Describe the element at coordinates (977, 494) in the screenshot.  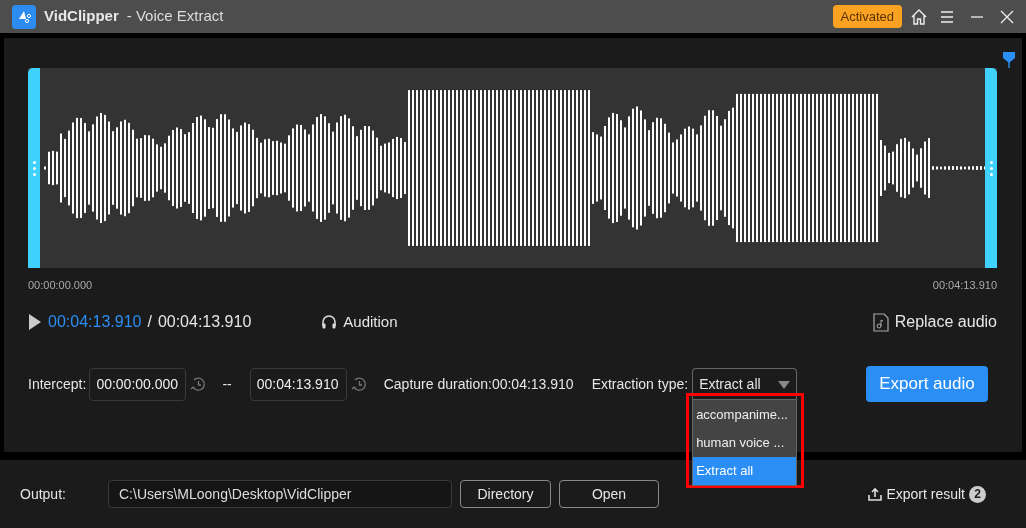
I see `count-badge: 2` at that location.